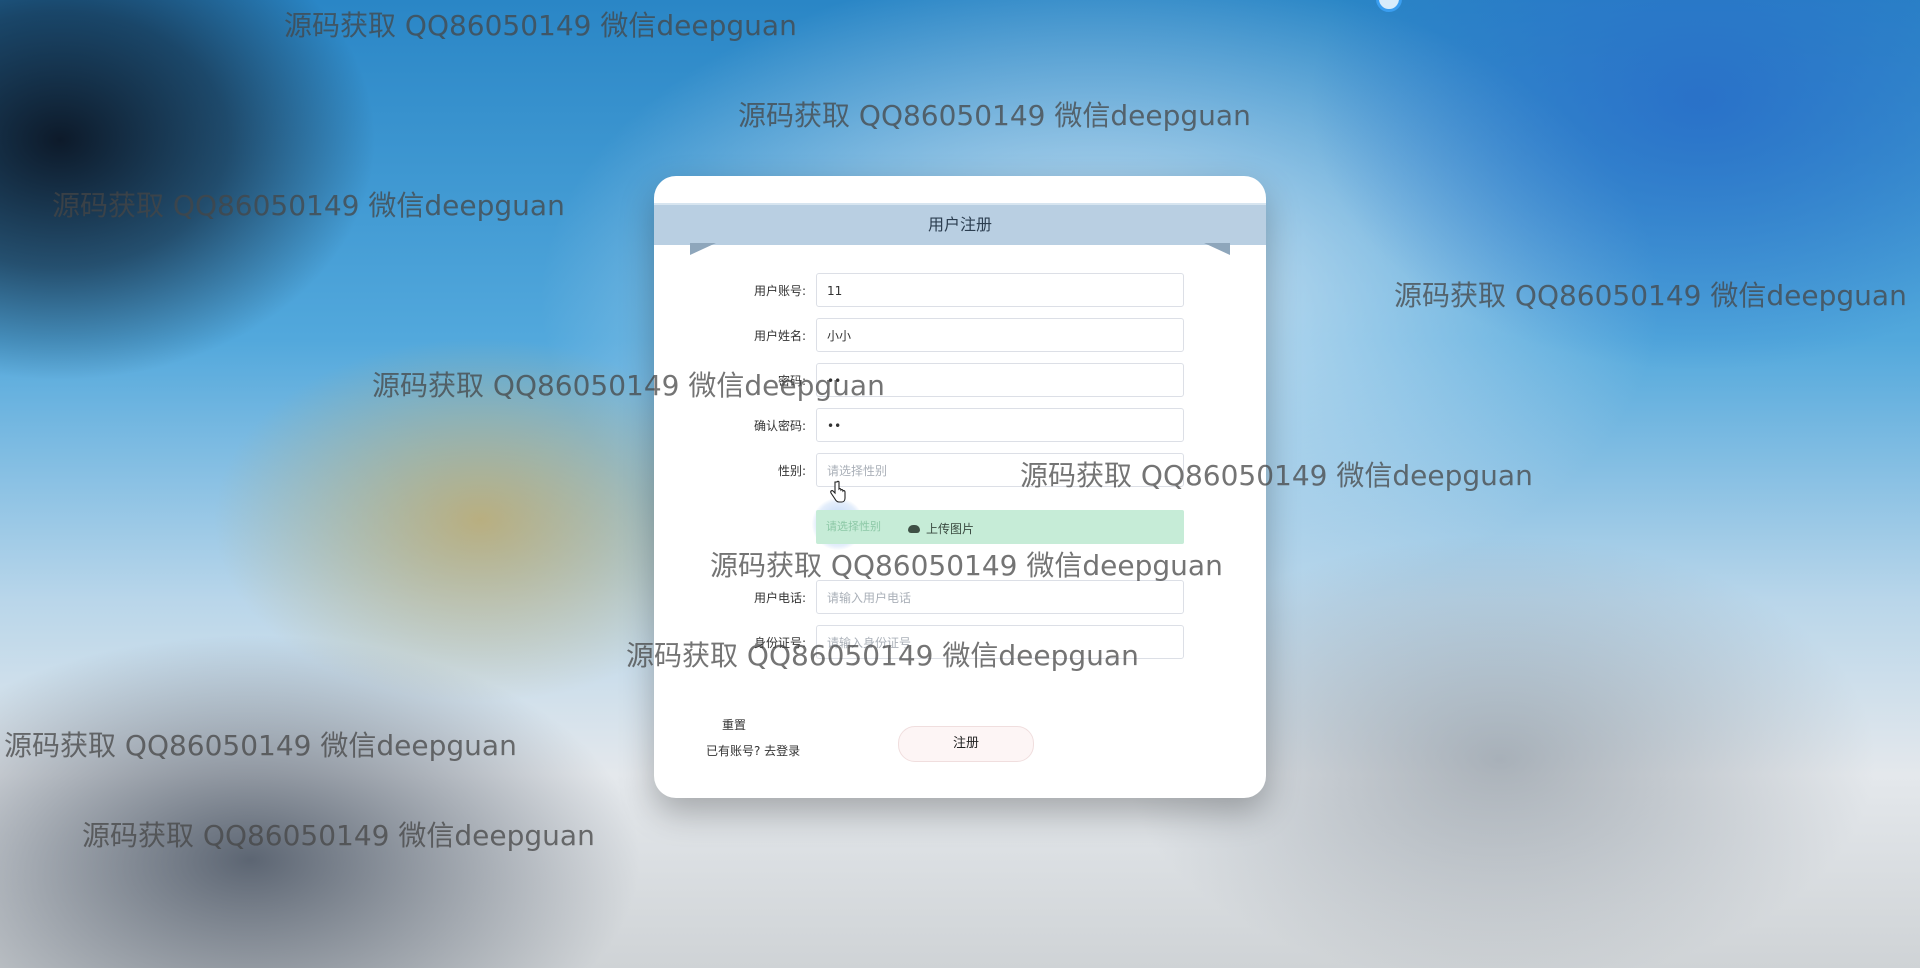 This screenshot has width=1920, height=968. What do you see at coordinates (1000, 335) in the screenshot?
I see `name-input: 小小` at bounding box center [1000, 335].